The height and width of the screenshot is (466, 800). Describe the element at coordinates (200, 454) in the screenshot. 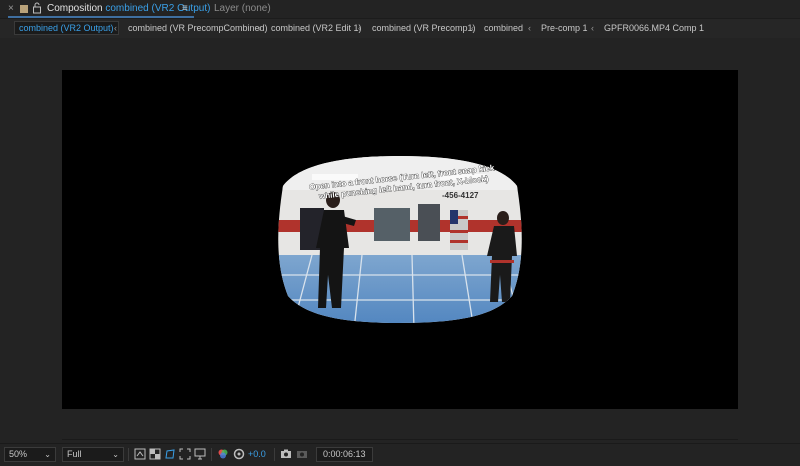

I see `grid-guides-icon` at that location.